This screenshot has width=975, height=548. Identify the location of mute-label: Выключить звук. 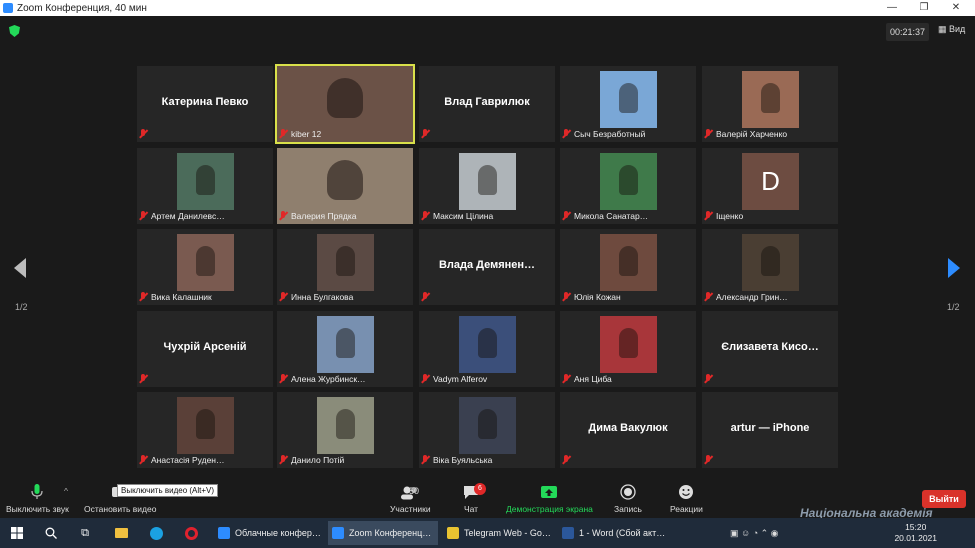
(37, 509).